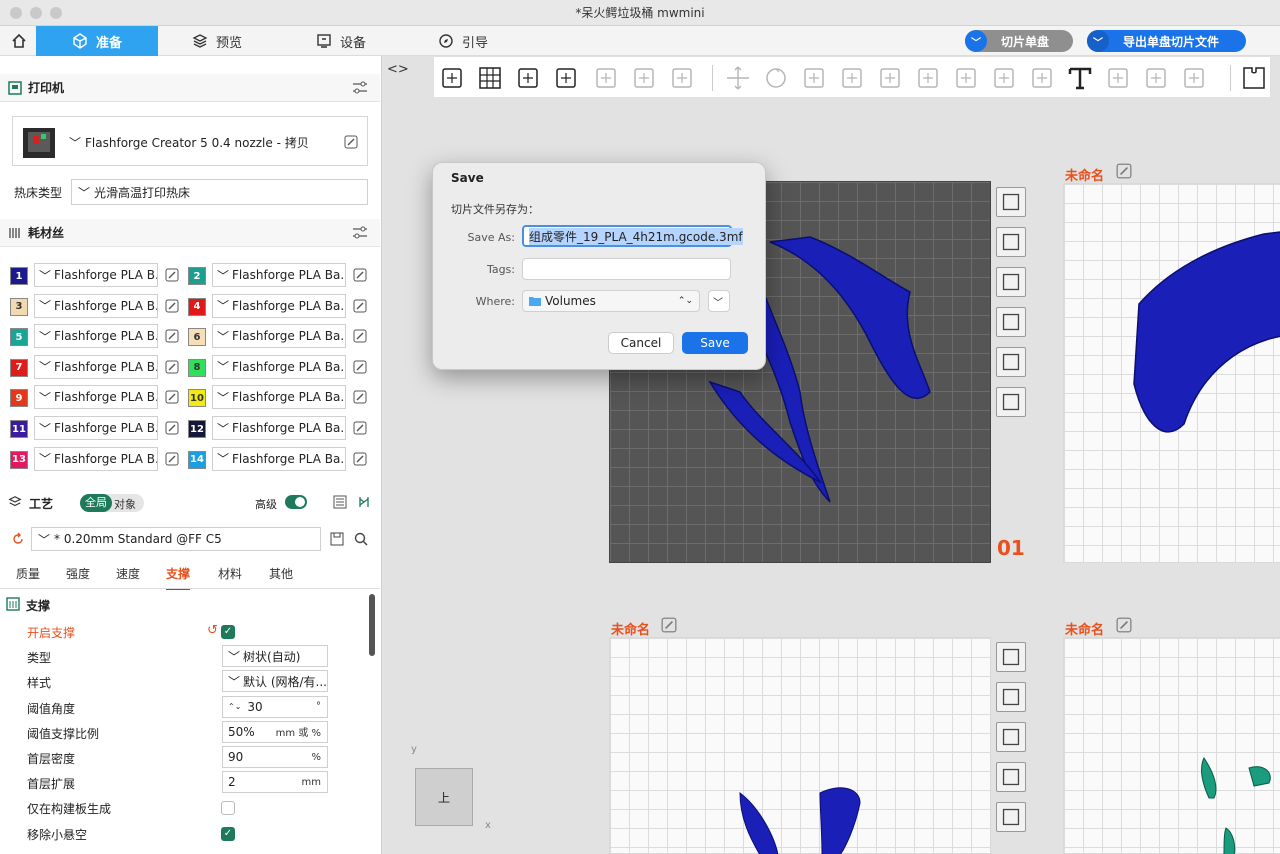 The image size is (1280, 854). What do you see at coordinates (611, 301) in the screenshot?
I see `where-select: Volumes ⌃⌄` at bounding box center [611, 301].